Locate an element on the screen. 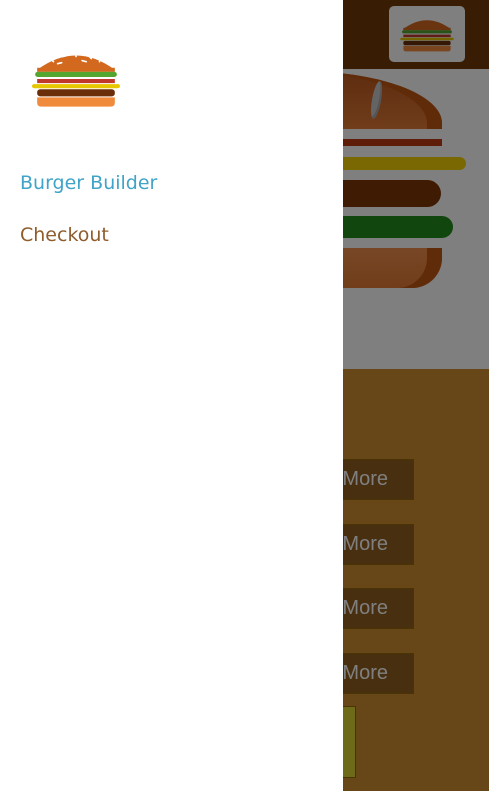 The image size is (489, 791). nav-link-checkout: Checkout is located at coordinates (88, 248).